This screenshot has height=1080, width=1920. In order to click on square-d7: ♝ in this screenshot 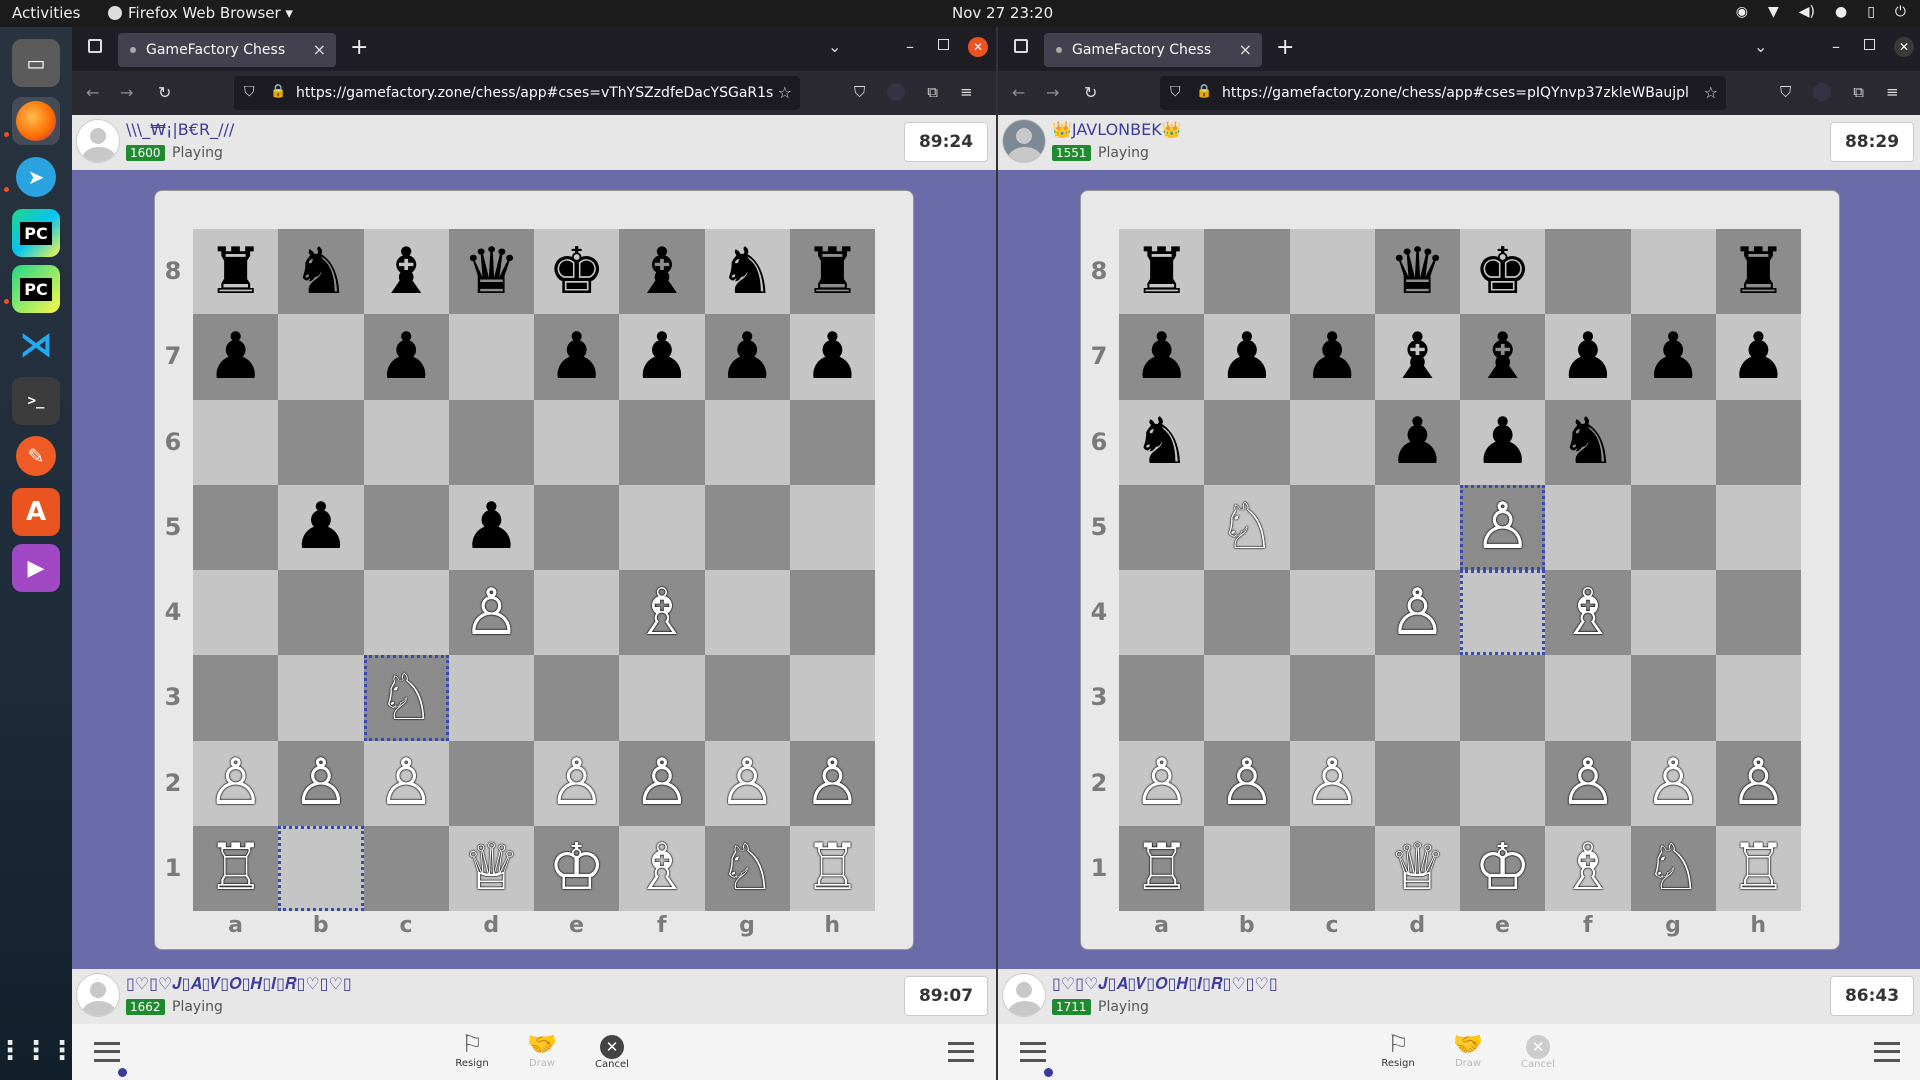, I will do `click(1417, 357)`.